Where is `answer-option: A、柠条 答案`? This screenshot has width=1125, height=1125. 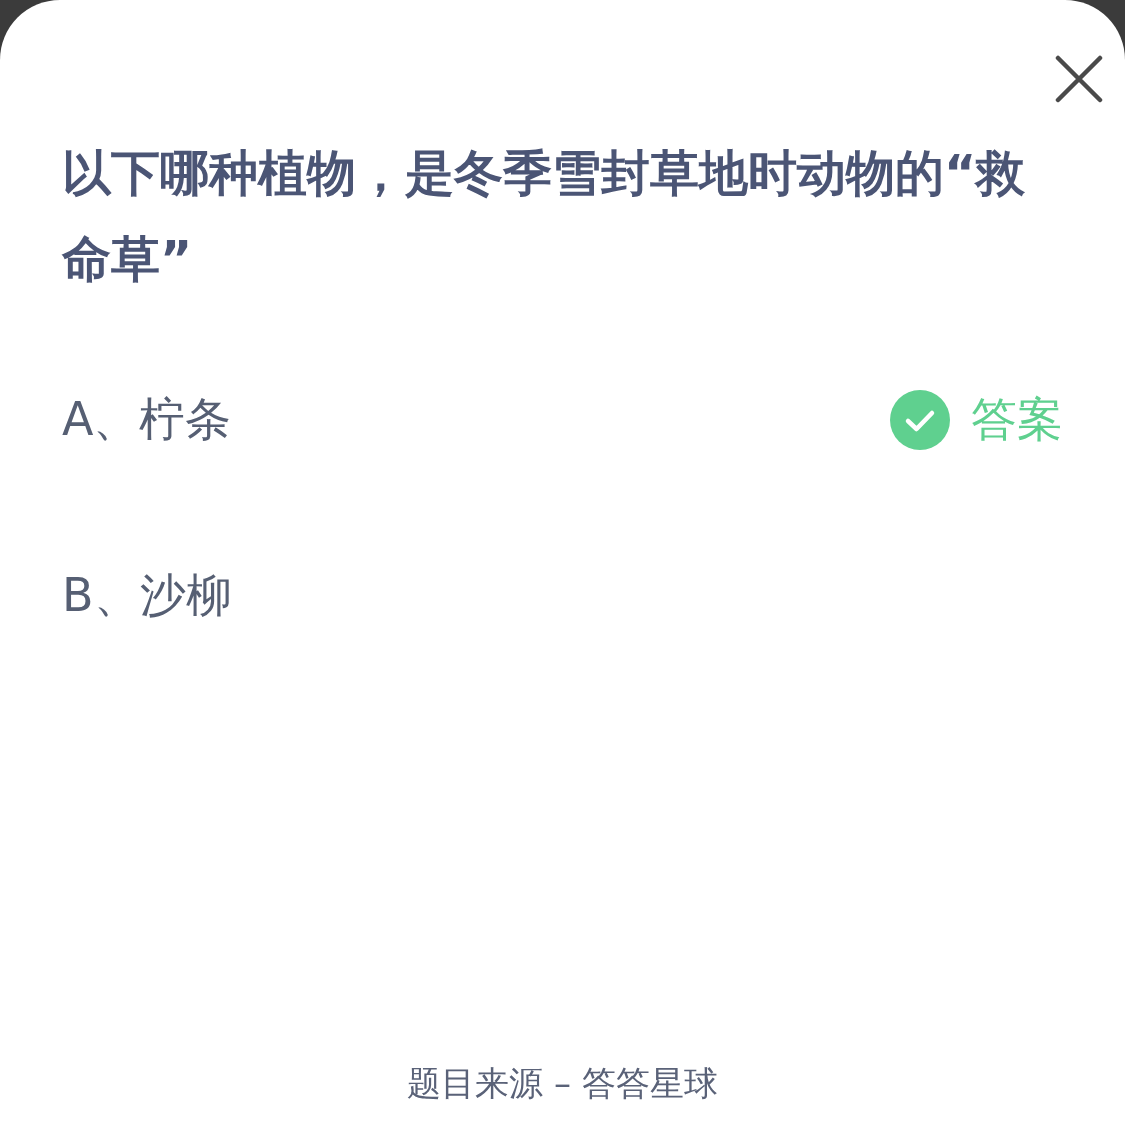 answer-option: A、柠条 答案 is located at coordinates (562, 420).